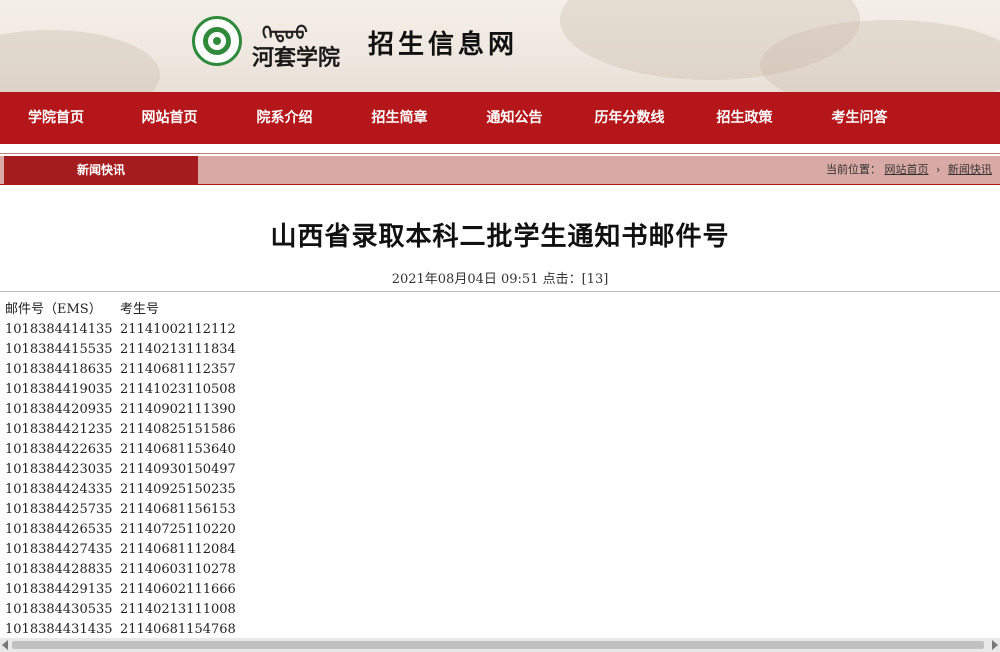 The width and height of the screenshot is (1000, 652). What do you see at coordinates (178, 369) in the screenshot?
I see `exam-number: 21140681112357` at bounding box center [178, 369].